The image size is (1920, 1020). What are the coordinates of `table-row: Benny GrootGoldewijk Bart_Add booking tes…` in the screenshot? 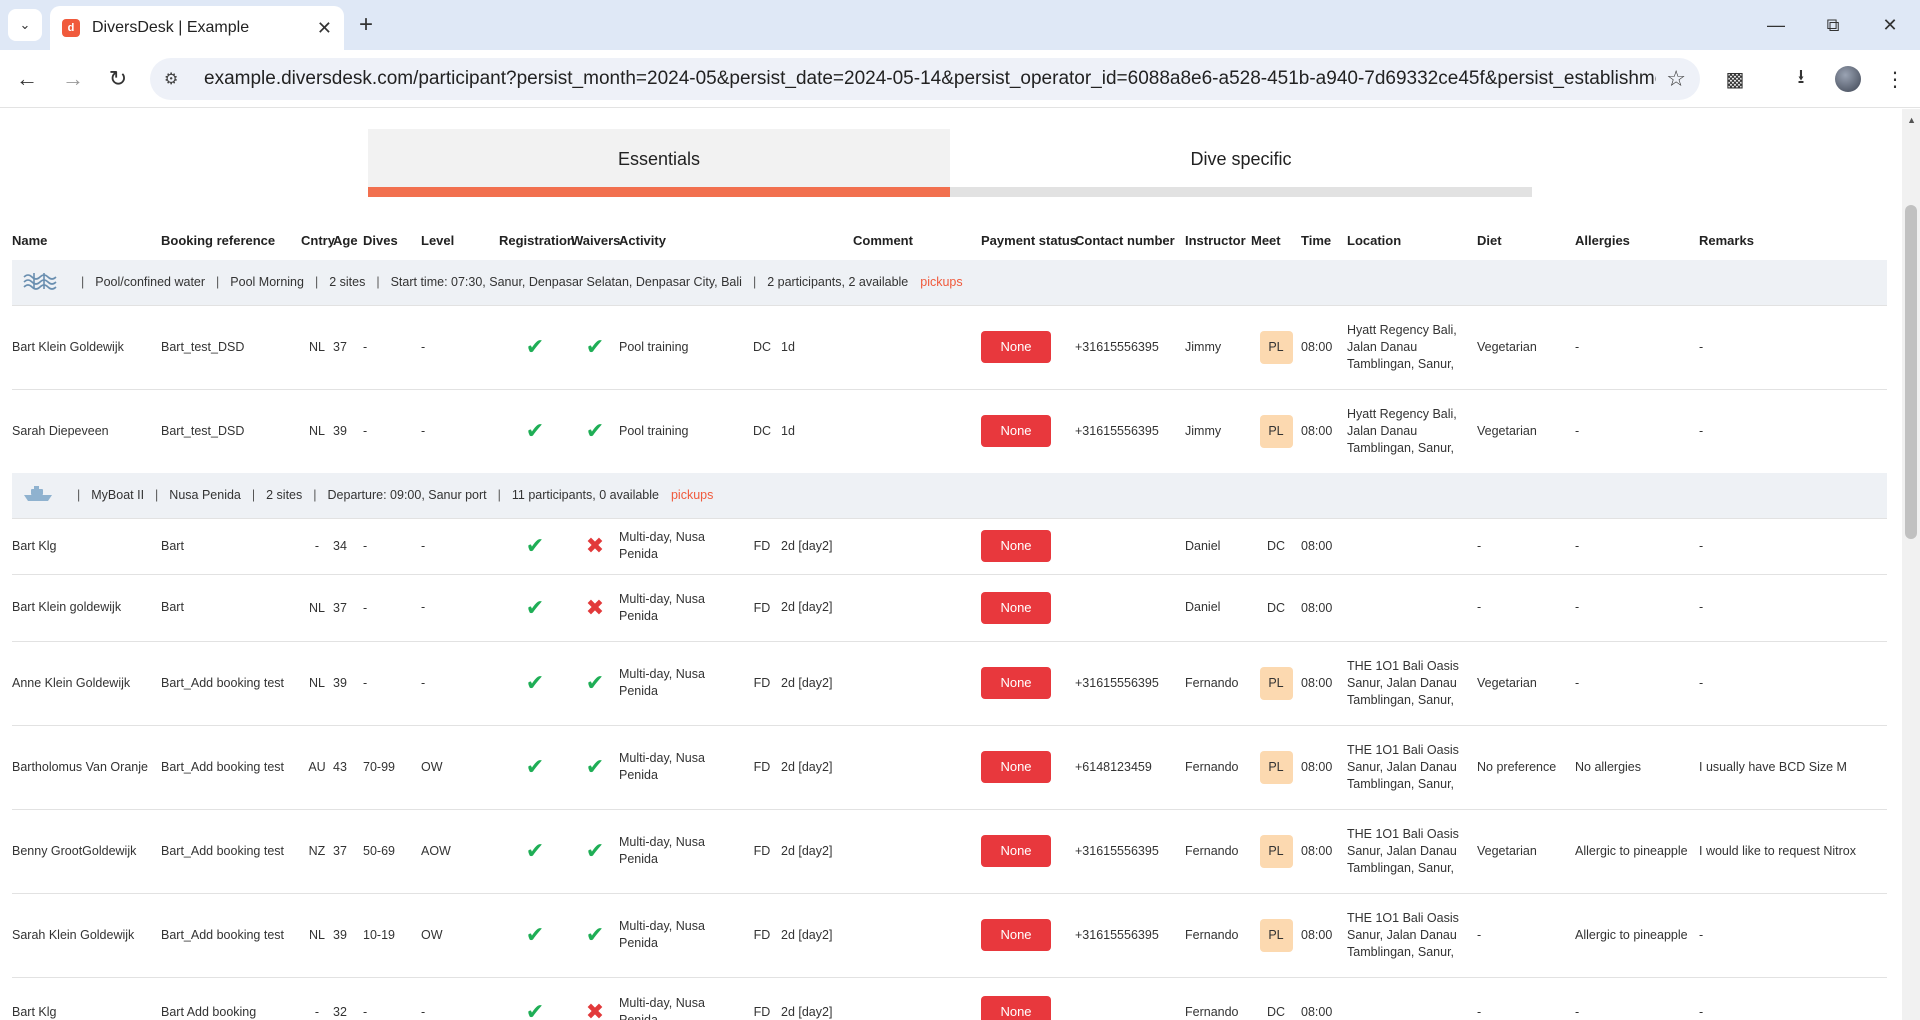 It's located at (949, 850).